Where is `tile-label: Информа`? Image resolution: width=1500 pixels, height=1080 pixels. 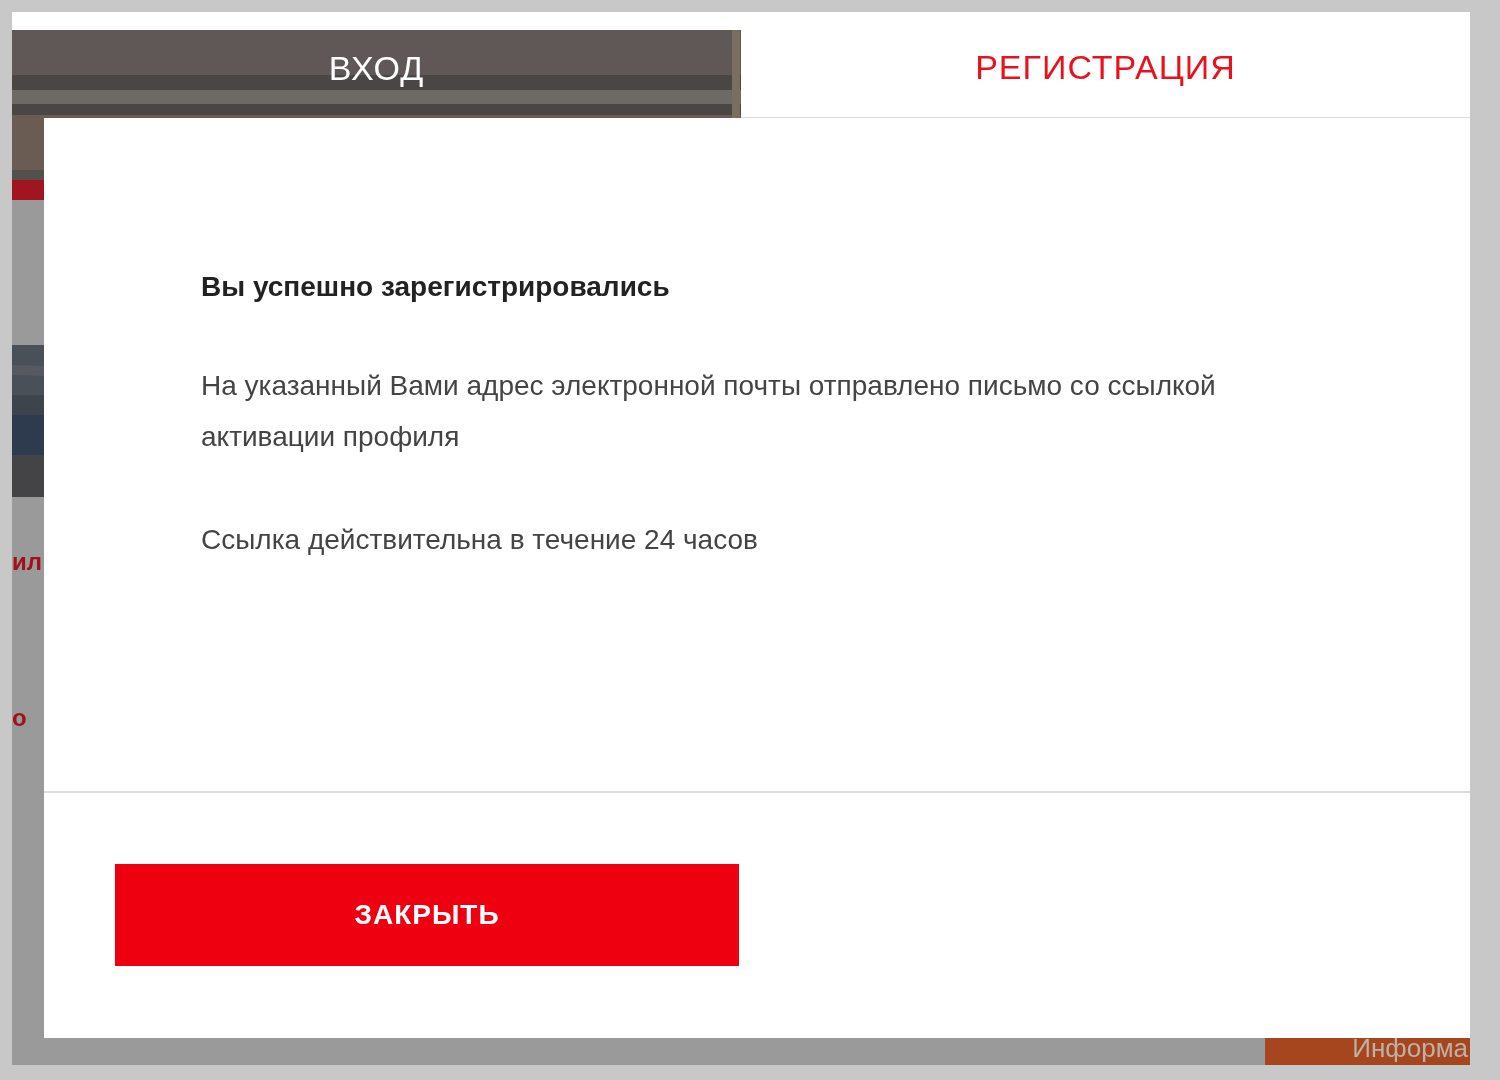
tile-label: Информа is located at coordinates (1410, 1048).